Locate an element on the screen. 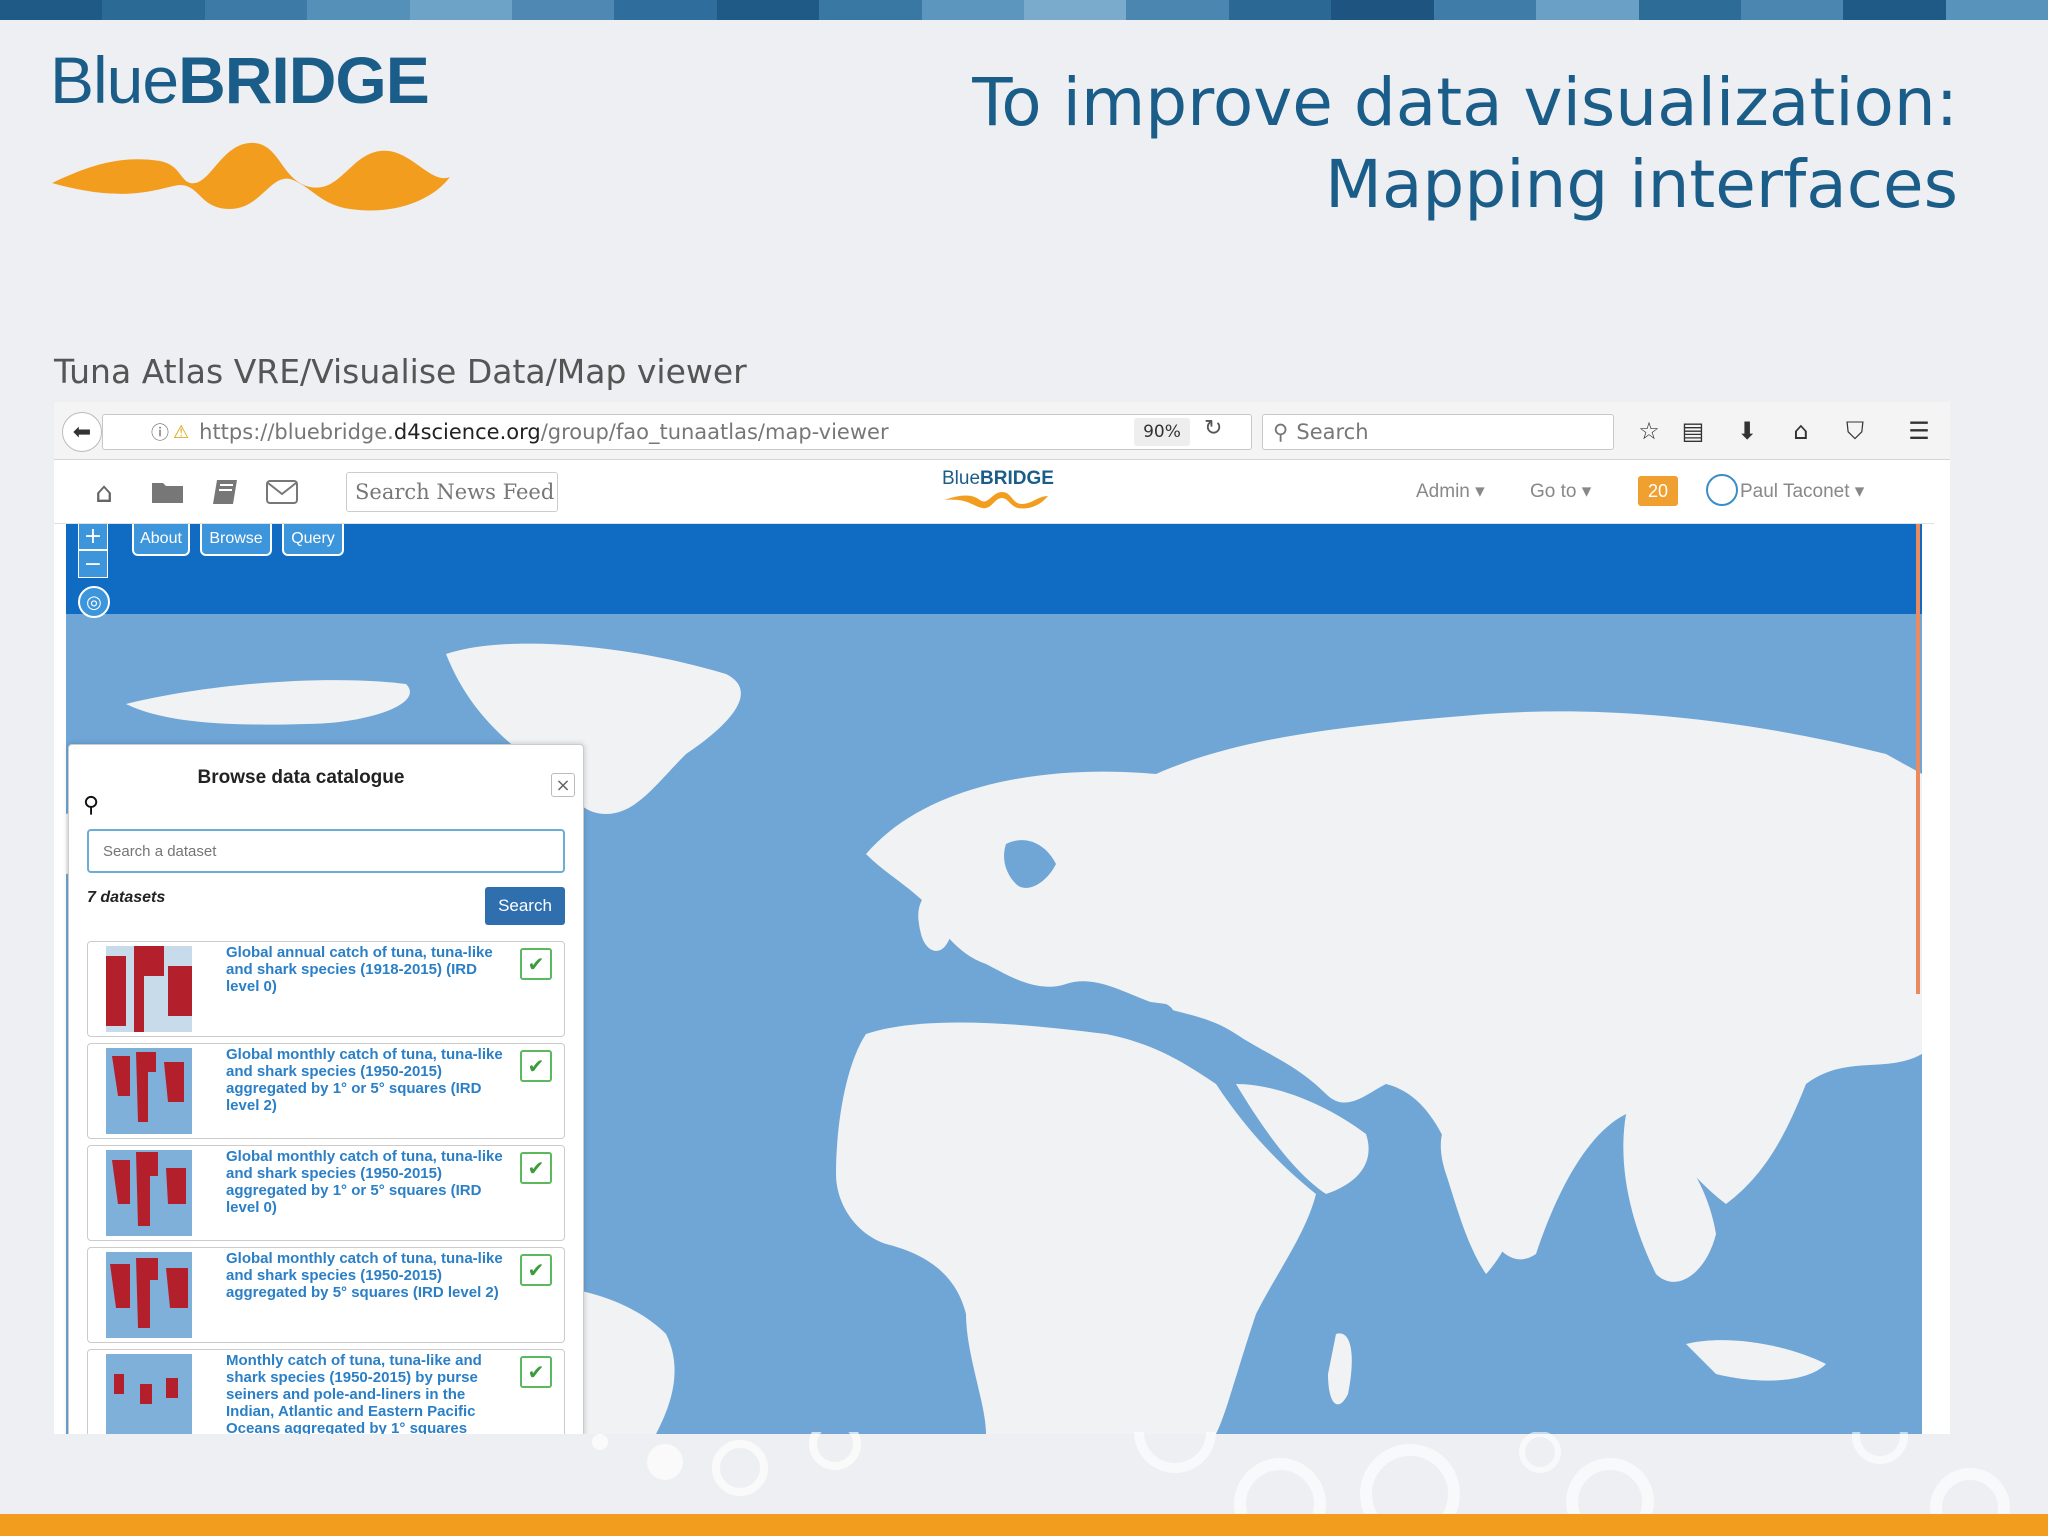 This screenshot has height=1536, width=2048. back-arrow-icon: ⬅ is located at coordinates (82, 432).